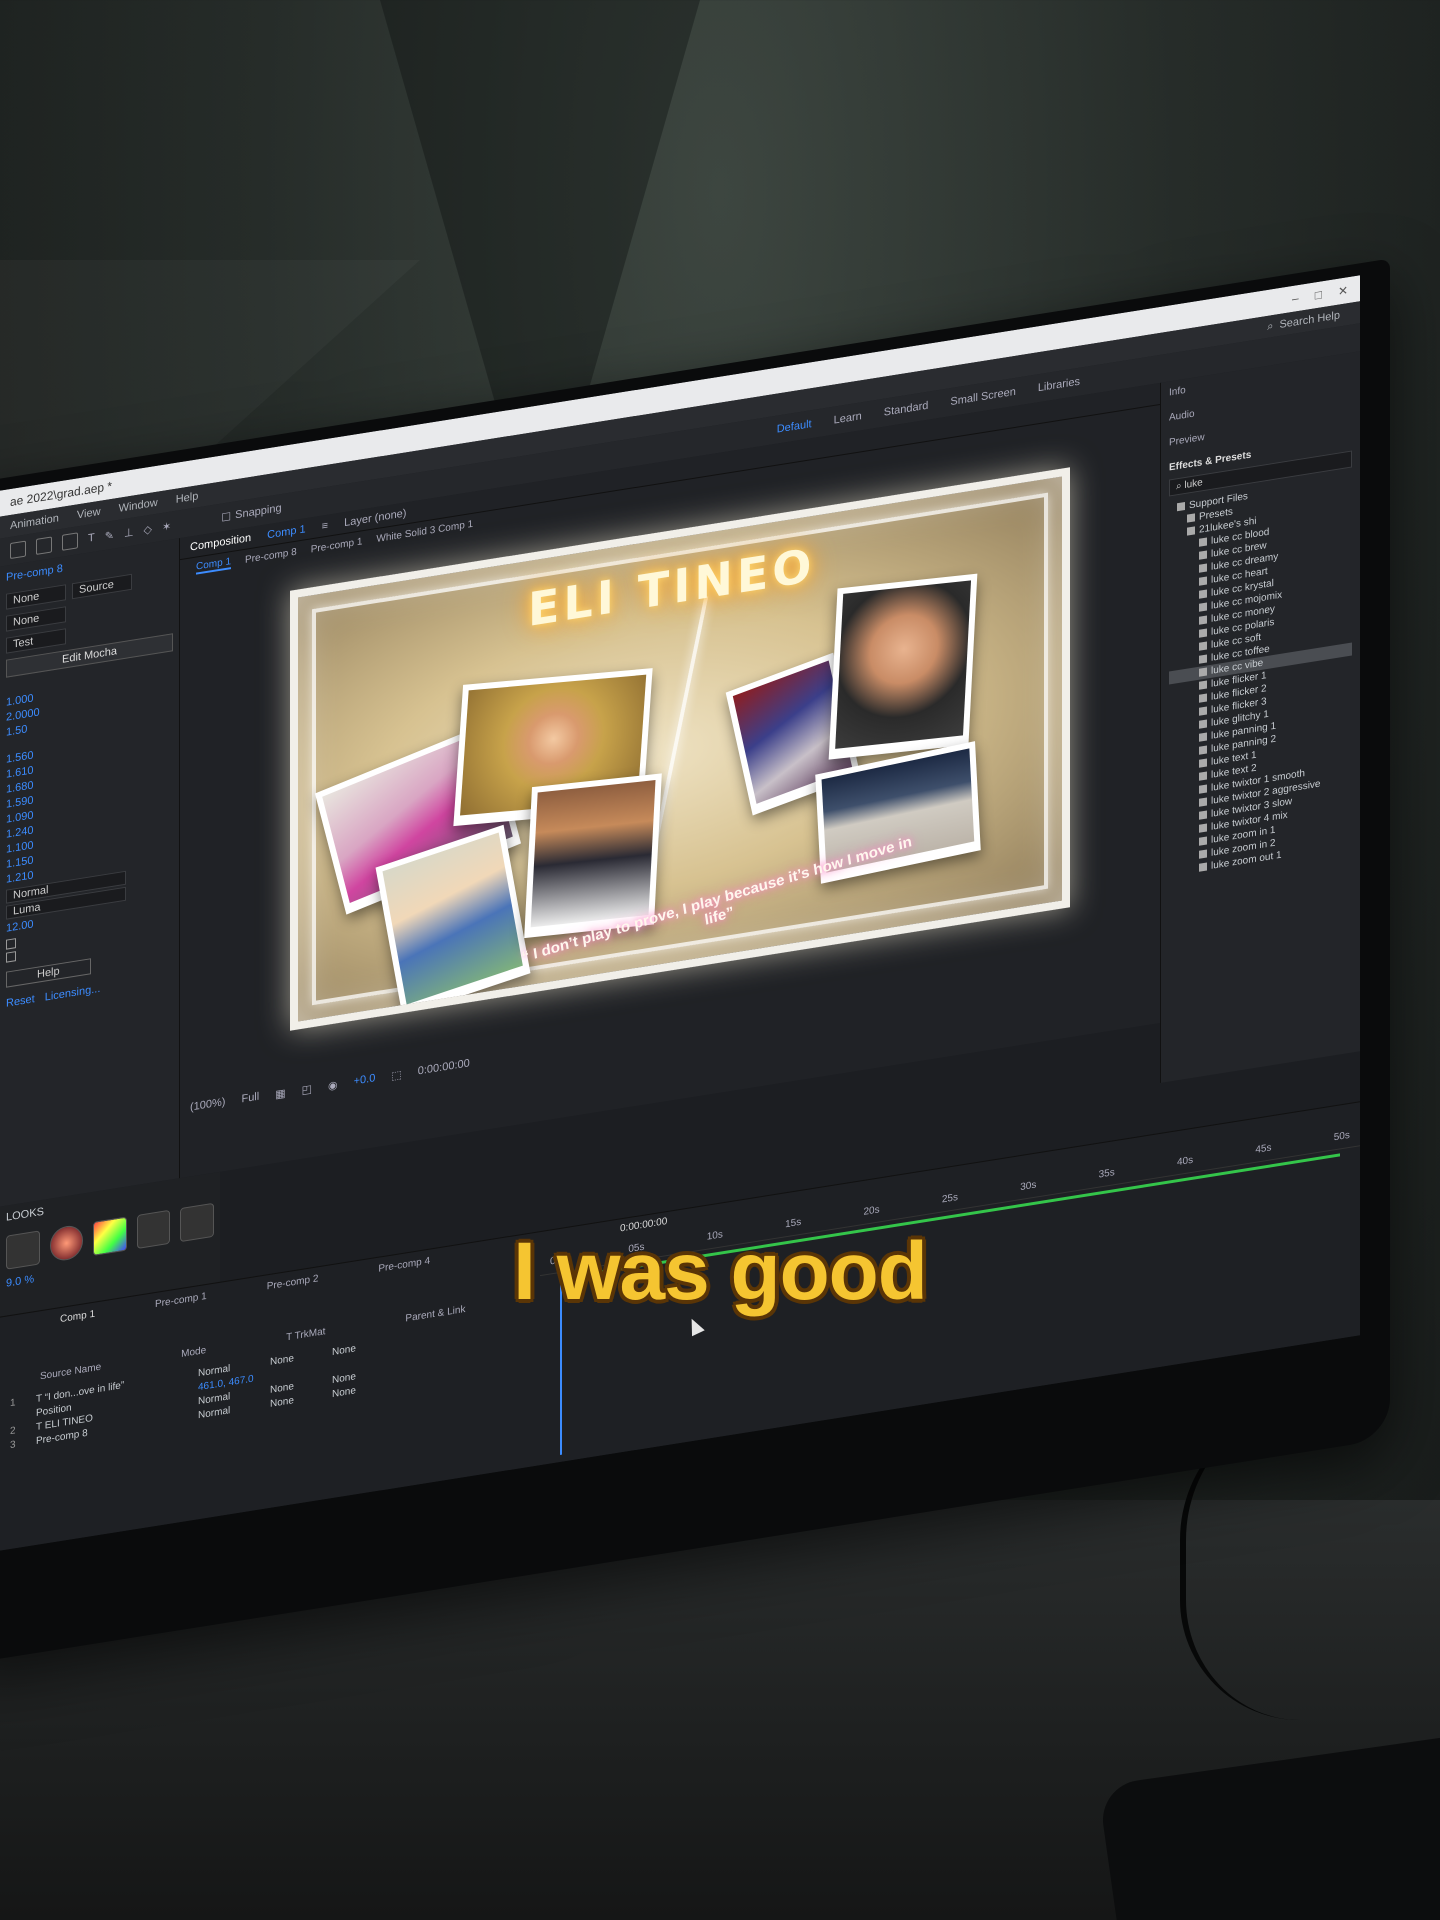 Image resolution: width=1440 pixels, height=1920 pixels. Describe the element at coordinates (1059, 385) in the screenshot. I see `workspace-libraries: Libraries` at that location.